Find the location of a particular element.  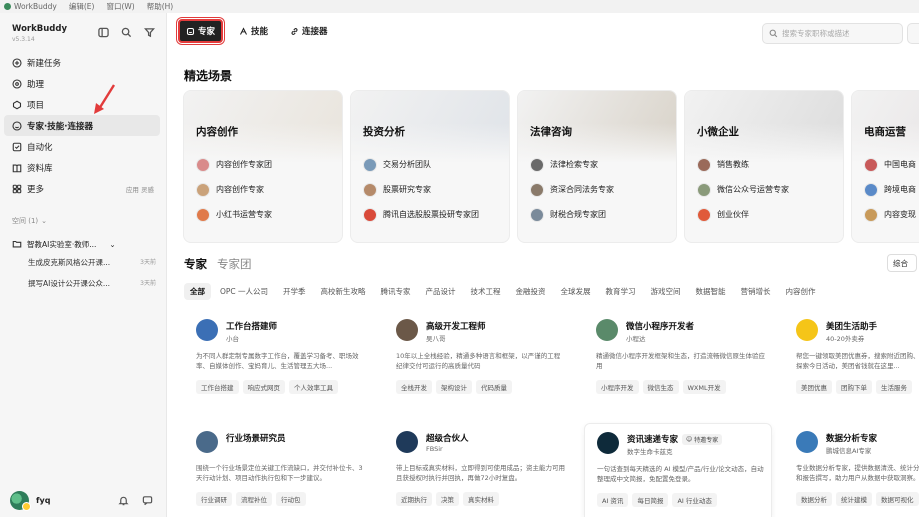

expert-name-row: 超级合伙人 is located at coordinates (447, 438).